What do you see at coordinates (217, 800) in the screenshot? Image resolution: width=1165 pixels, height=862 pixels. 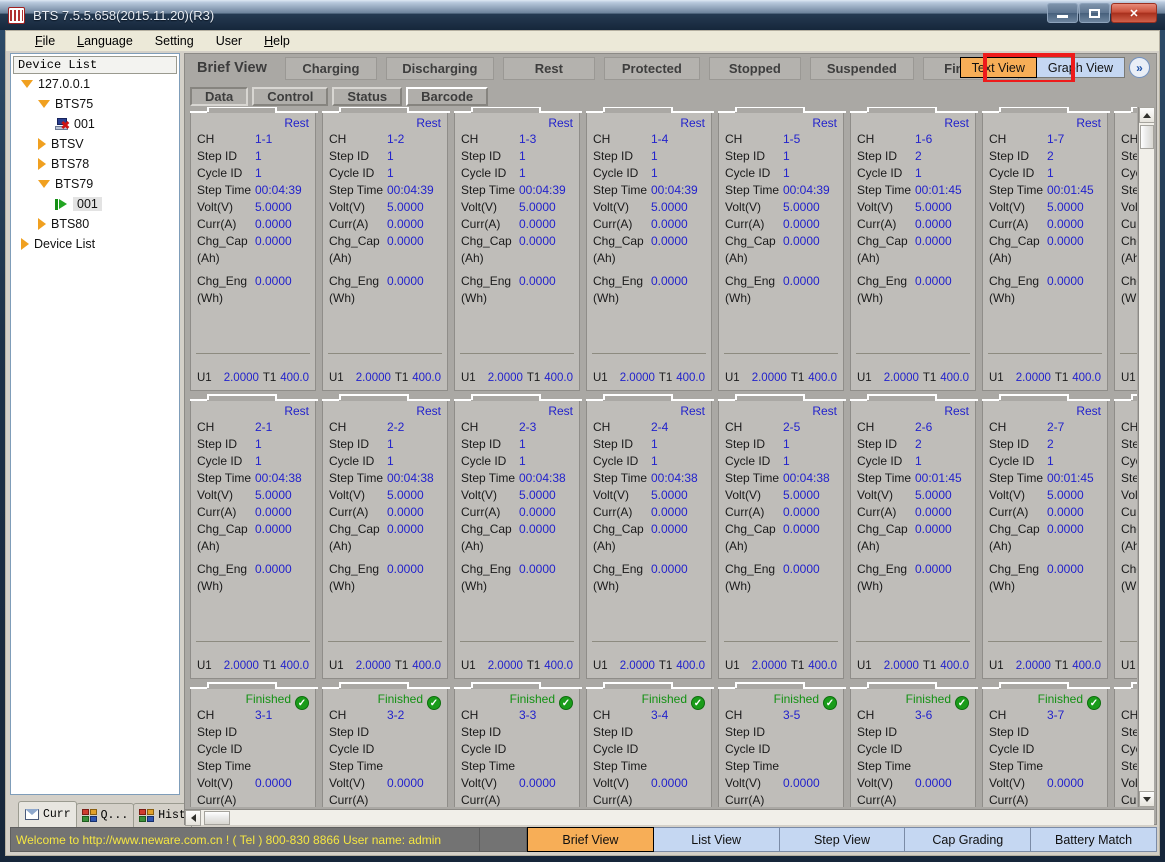 I see `card-curr-label: Curr(A)` at bounding box center [217, 800].